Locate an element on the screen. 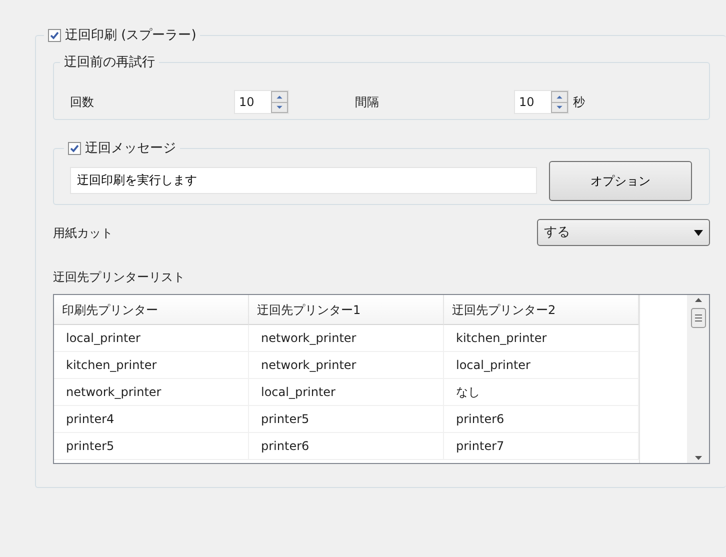  table-cell: なし is located at coordinates (541, 392).